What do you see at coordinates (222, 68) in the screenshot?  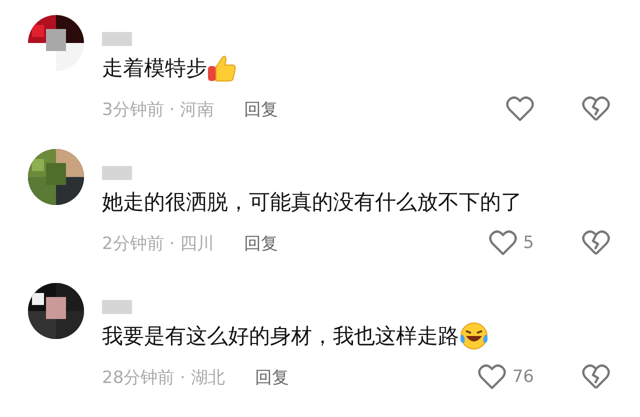 I see `thumbs-up-icon` at bounding box center [222, 68].